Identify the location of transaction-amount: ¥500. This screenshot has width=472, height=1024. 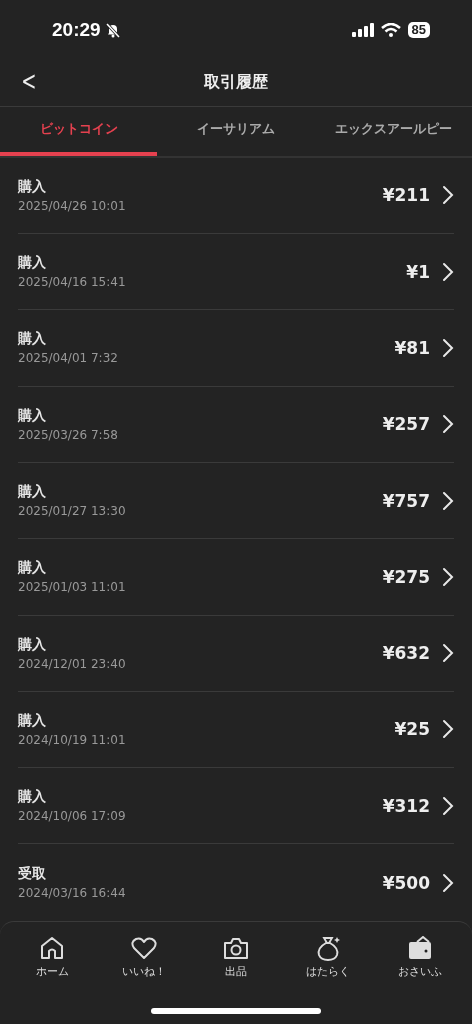
(406, 882).